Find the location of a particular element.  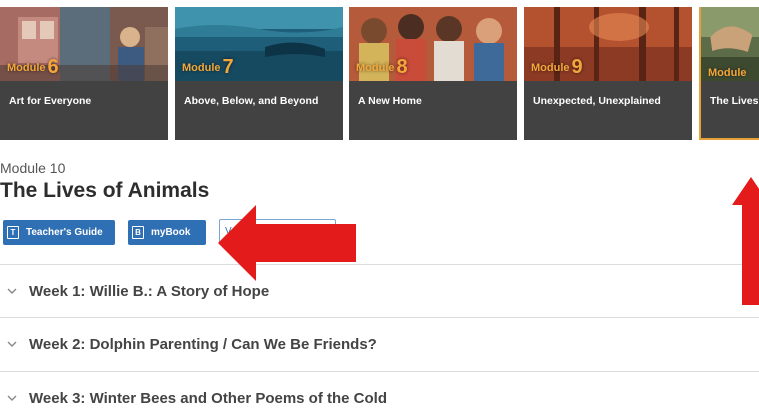

module-10-label: Module is located at coordinates (727, 73).